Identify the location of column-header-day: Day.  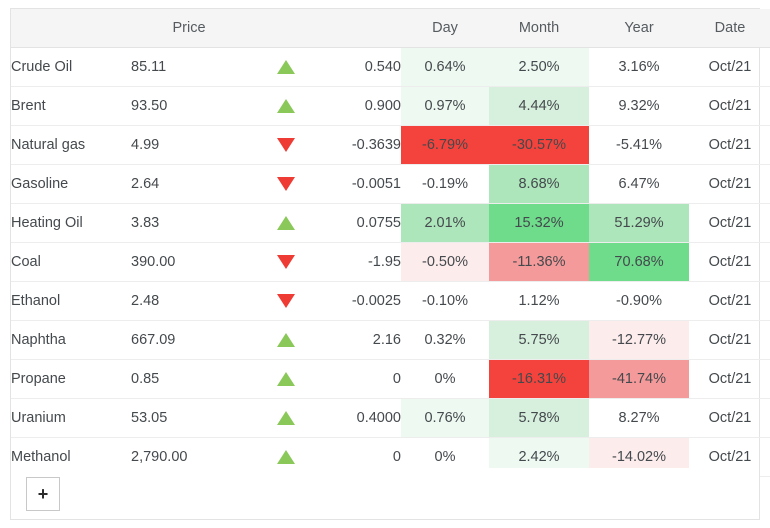
(445, 28).